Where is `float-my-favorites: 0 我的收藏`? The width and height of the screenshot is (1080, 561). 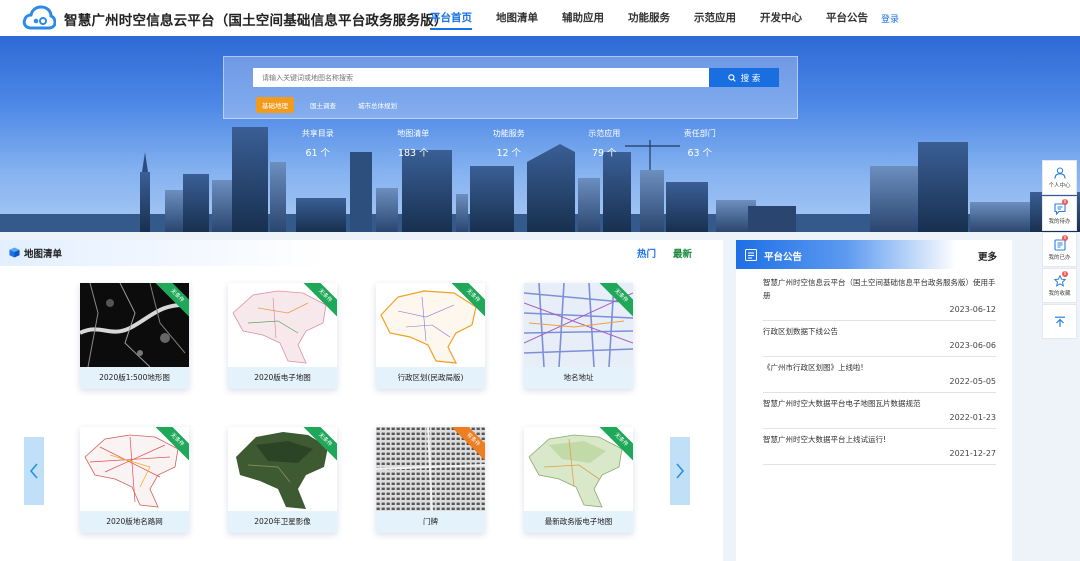 float-my-favorites: 0 我的收藏 is located at coordinates (1059, 285).